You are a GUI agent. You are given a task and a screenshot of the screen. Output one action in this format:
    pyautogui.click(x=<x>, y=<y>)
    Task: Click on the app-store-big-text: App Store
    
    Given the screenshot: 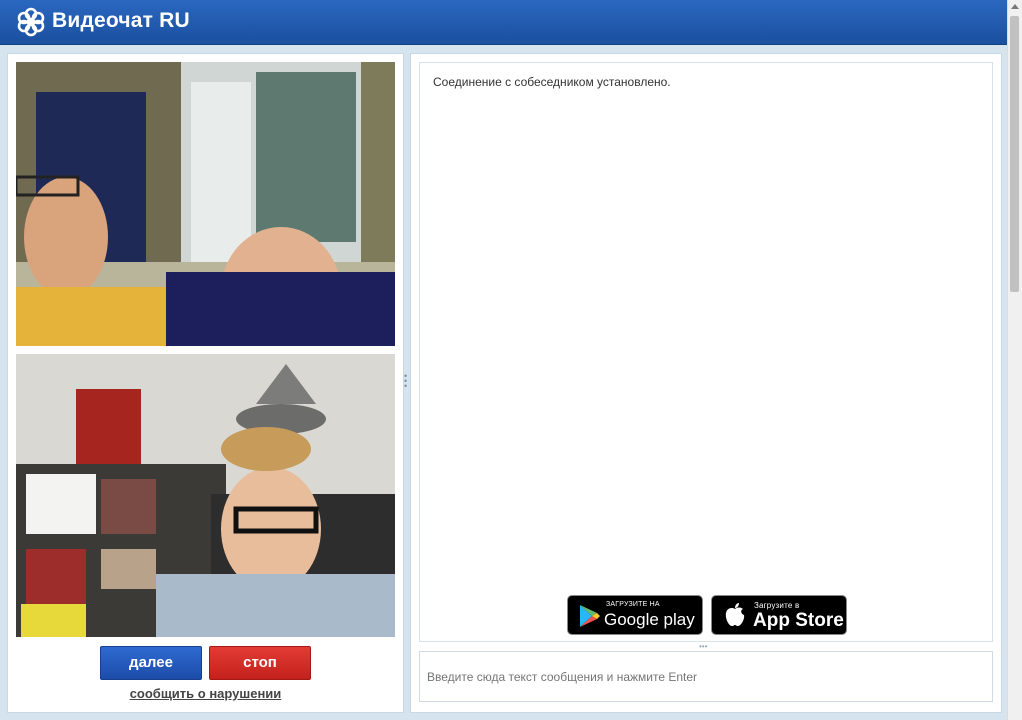 What is the action you would take?
    pyautogui.click(x=798, y=620)
    